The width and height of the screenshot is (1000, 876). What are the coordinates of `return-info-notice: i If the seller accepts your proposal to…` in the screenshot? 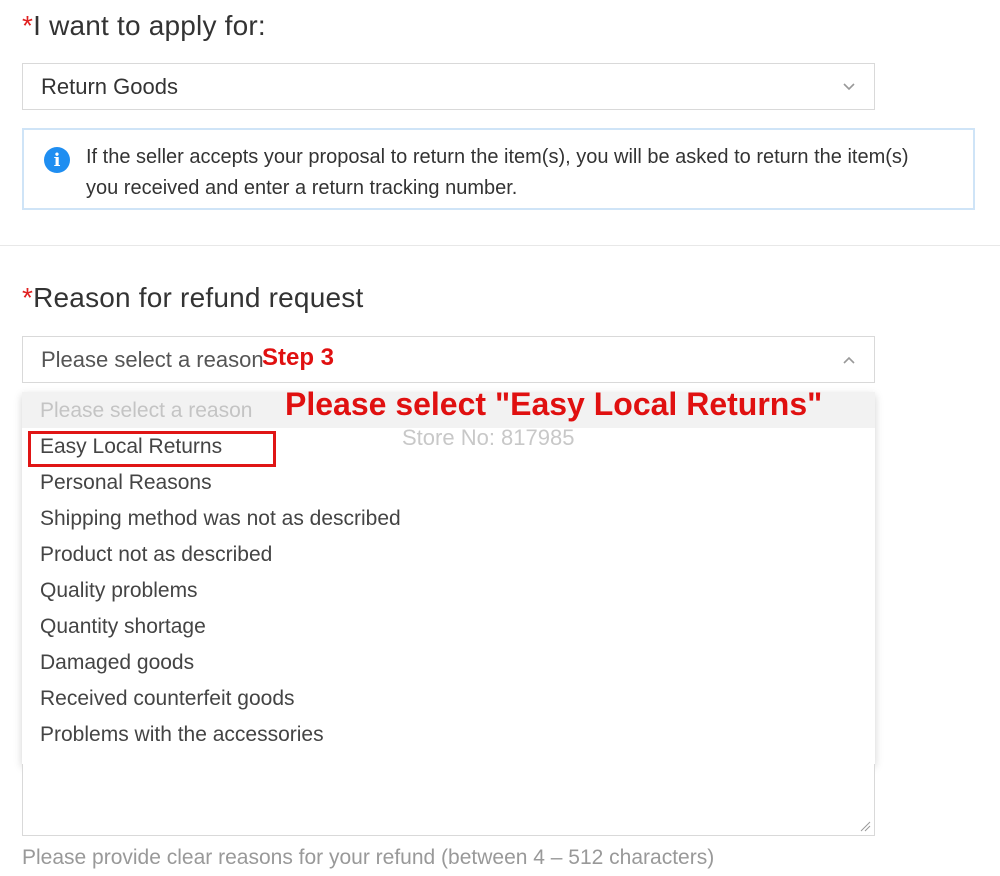 It's located at (498, 169).